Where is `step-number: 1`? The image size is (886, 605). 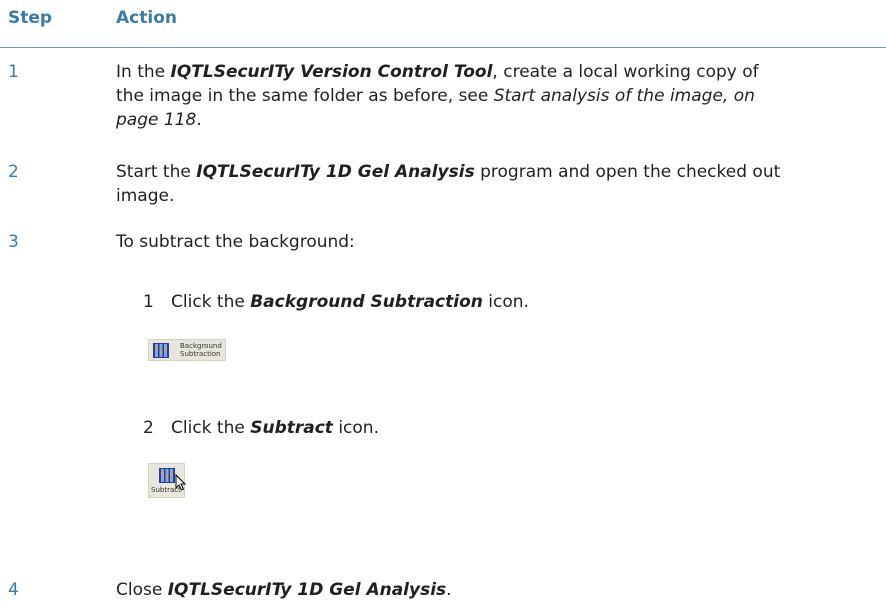
step-number: 1 is located at coordinates (13, 72).